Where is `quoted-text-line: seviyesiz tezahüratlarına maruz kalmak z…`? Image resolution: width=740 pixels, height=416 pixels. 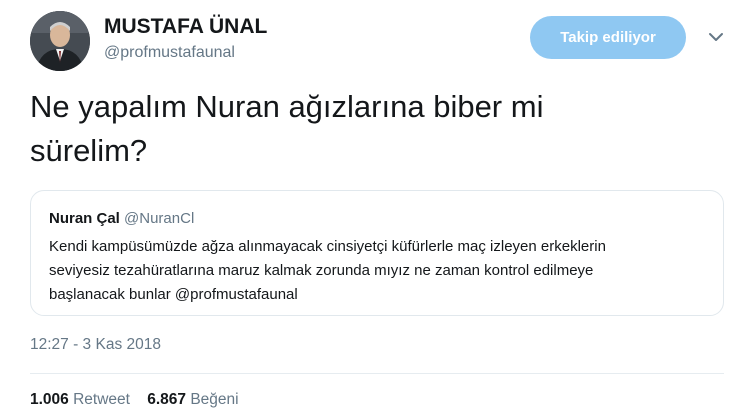 quoted-text-line: seviyesiz tezahüratlarına maruz kalmak z… is located at coordinates (321, 270).